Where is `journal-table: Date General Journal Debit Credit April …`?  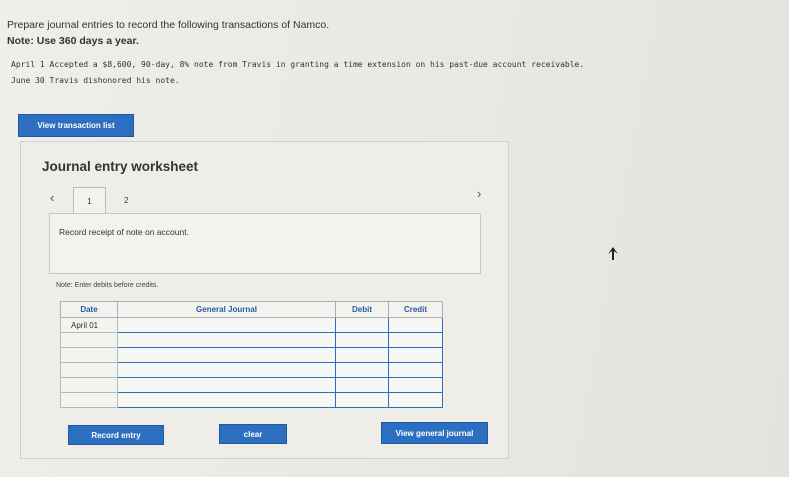 journal-table: Date General Journal Debit Credit April … is located at coordinates (251, 354).